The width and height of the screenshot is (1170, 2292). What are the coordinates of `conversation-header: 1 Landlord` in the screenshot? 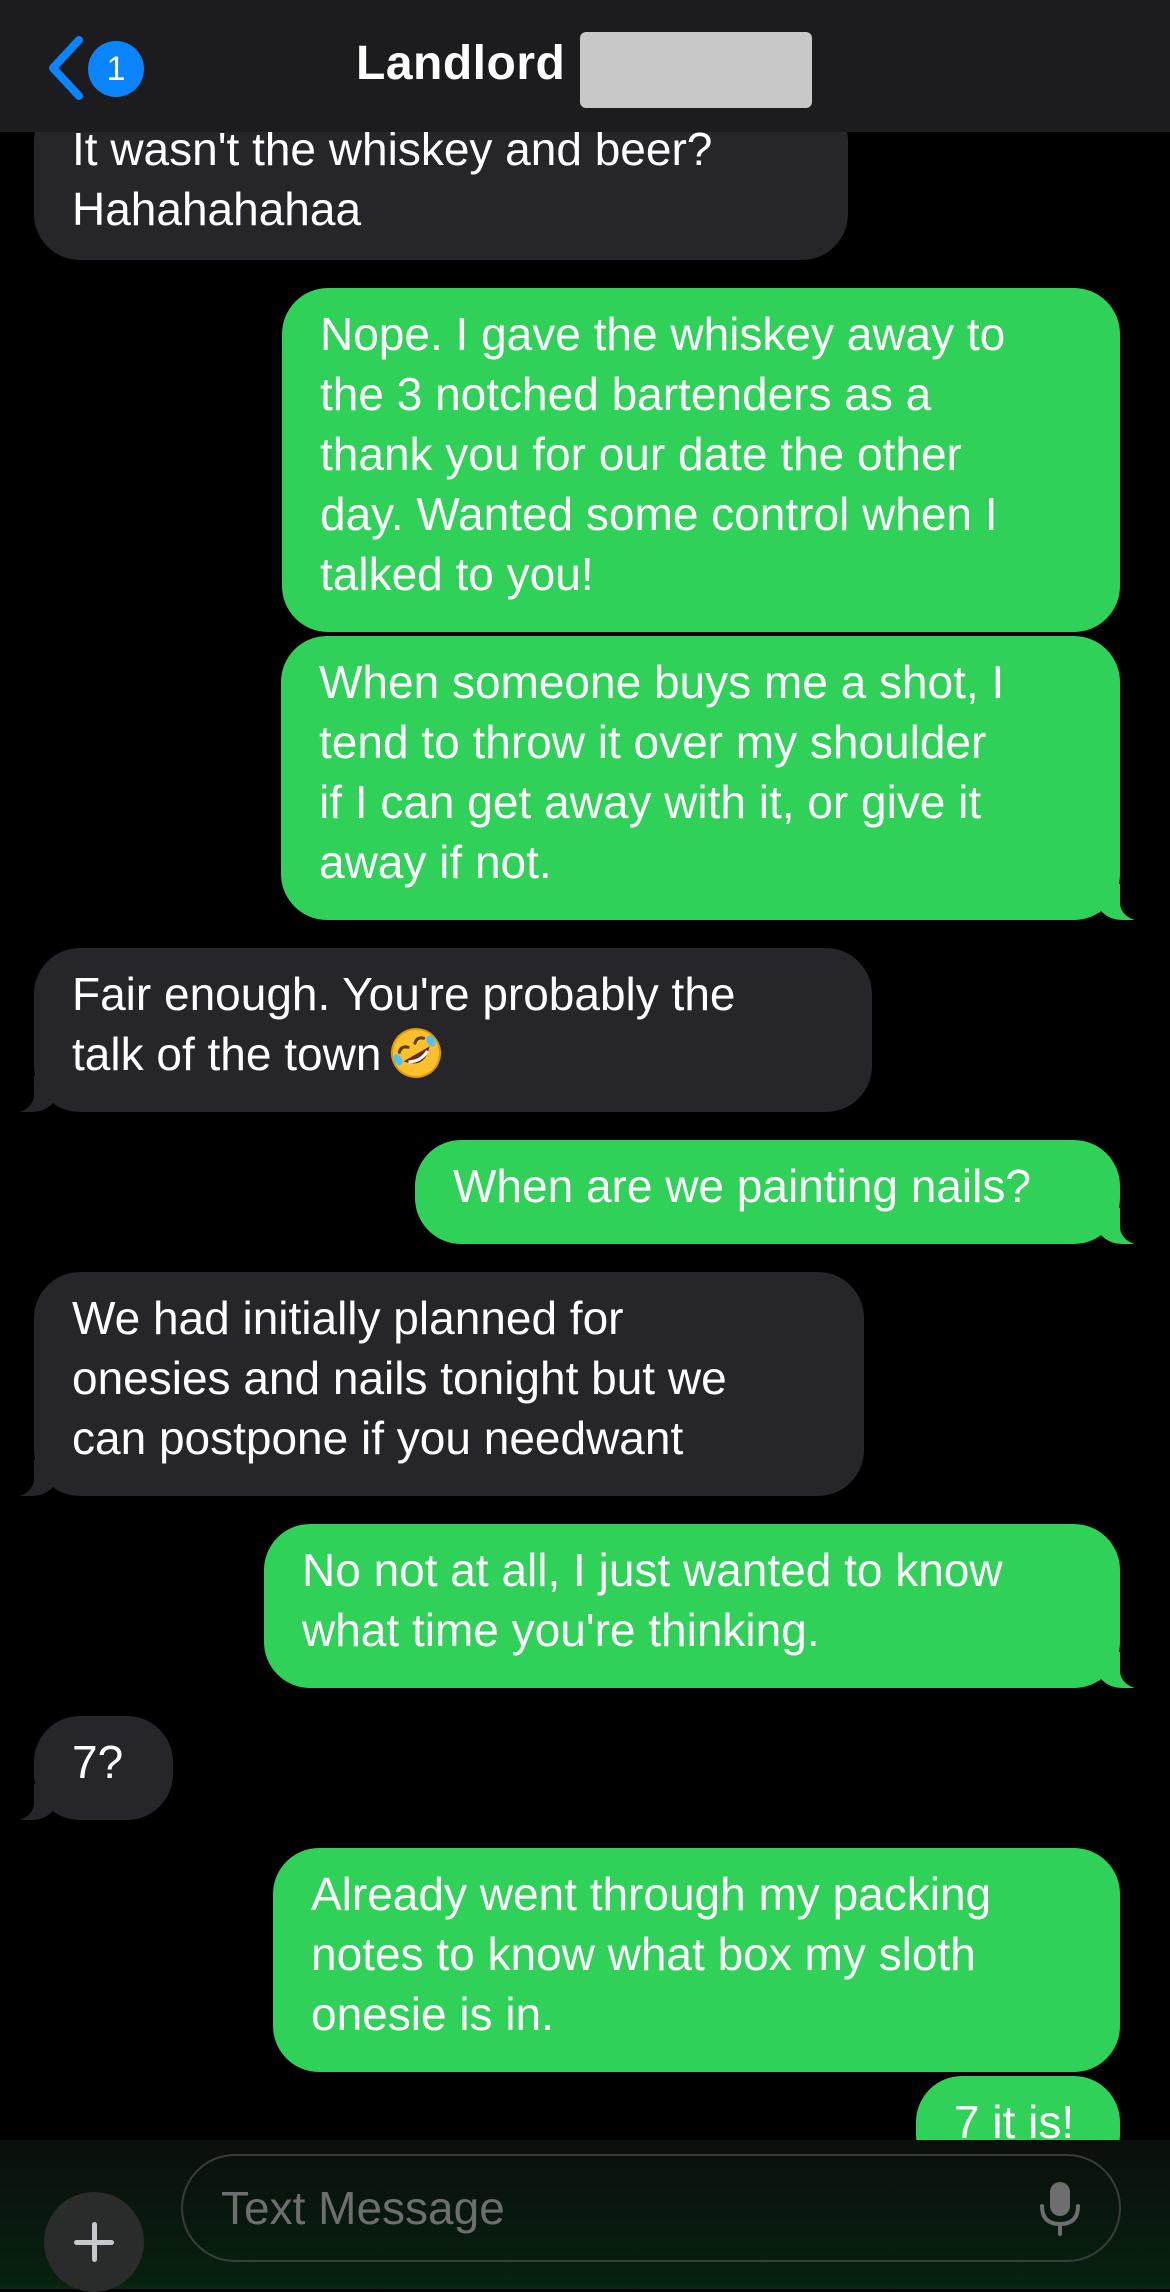 It's located at (585, 66).